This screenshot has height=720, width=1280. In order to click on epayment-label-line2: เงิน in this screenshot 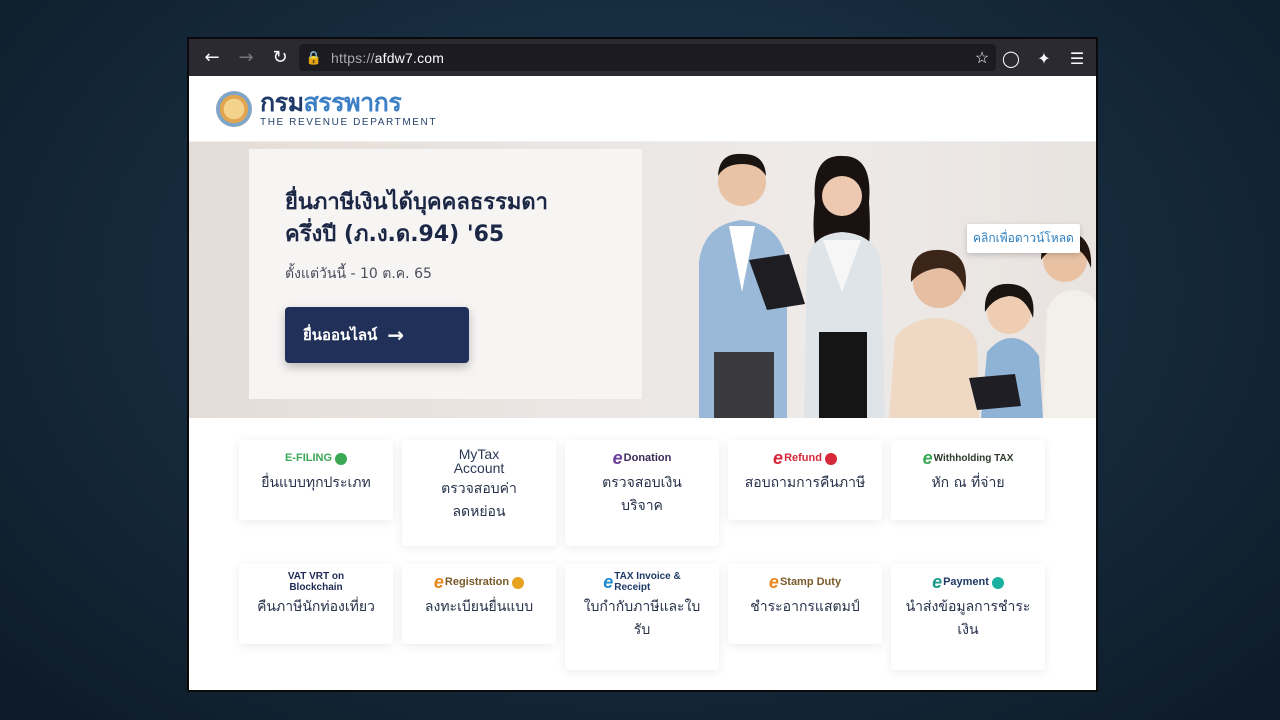, I will do `click(968, 630)`.